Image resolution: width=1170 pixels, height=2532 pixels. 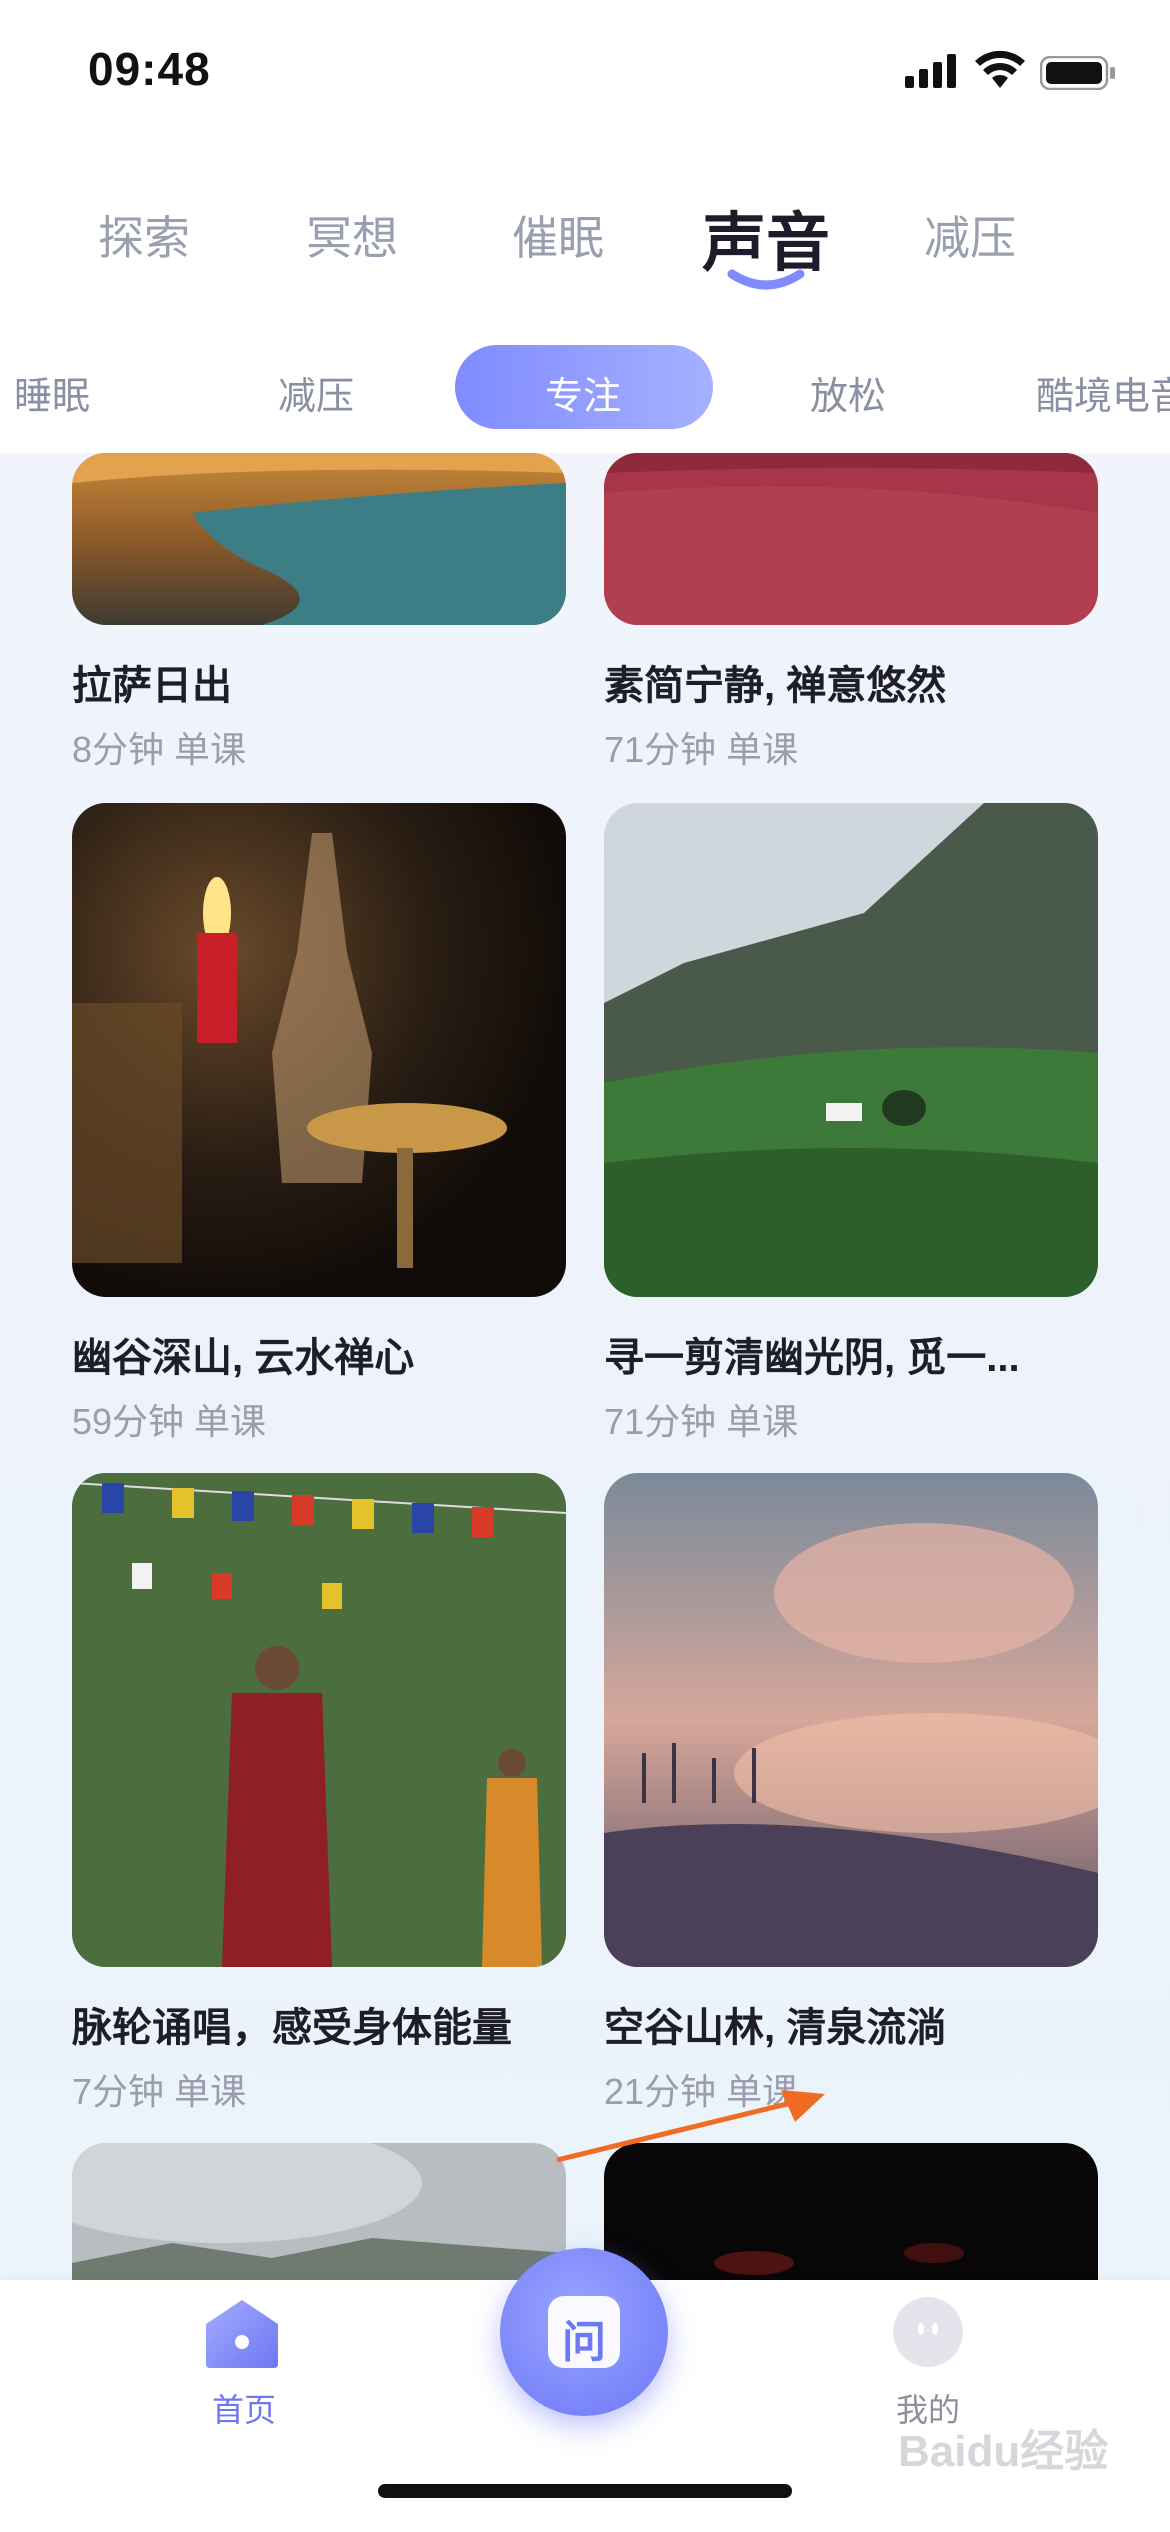 I want to click on misty-forest-photo, so click(x=851, y=1720).